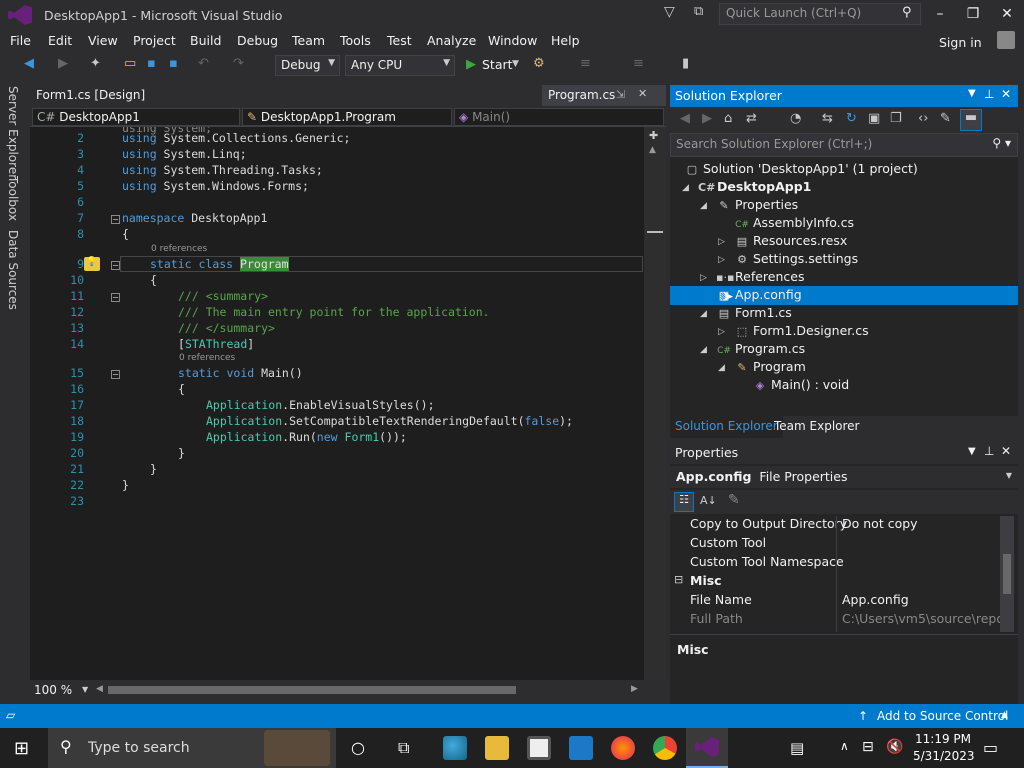  I want to click on menu-test: Test, so click(399, 40).